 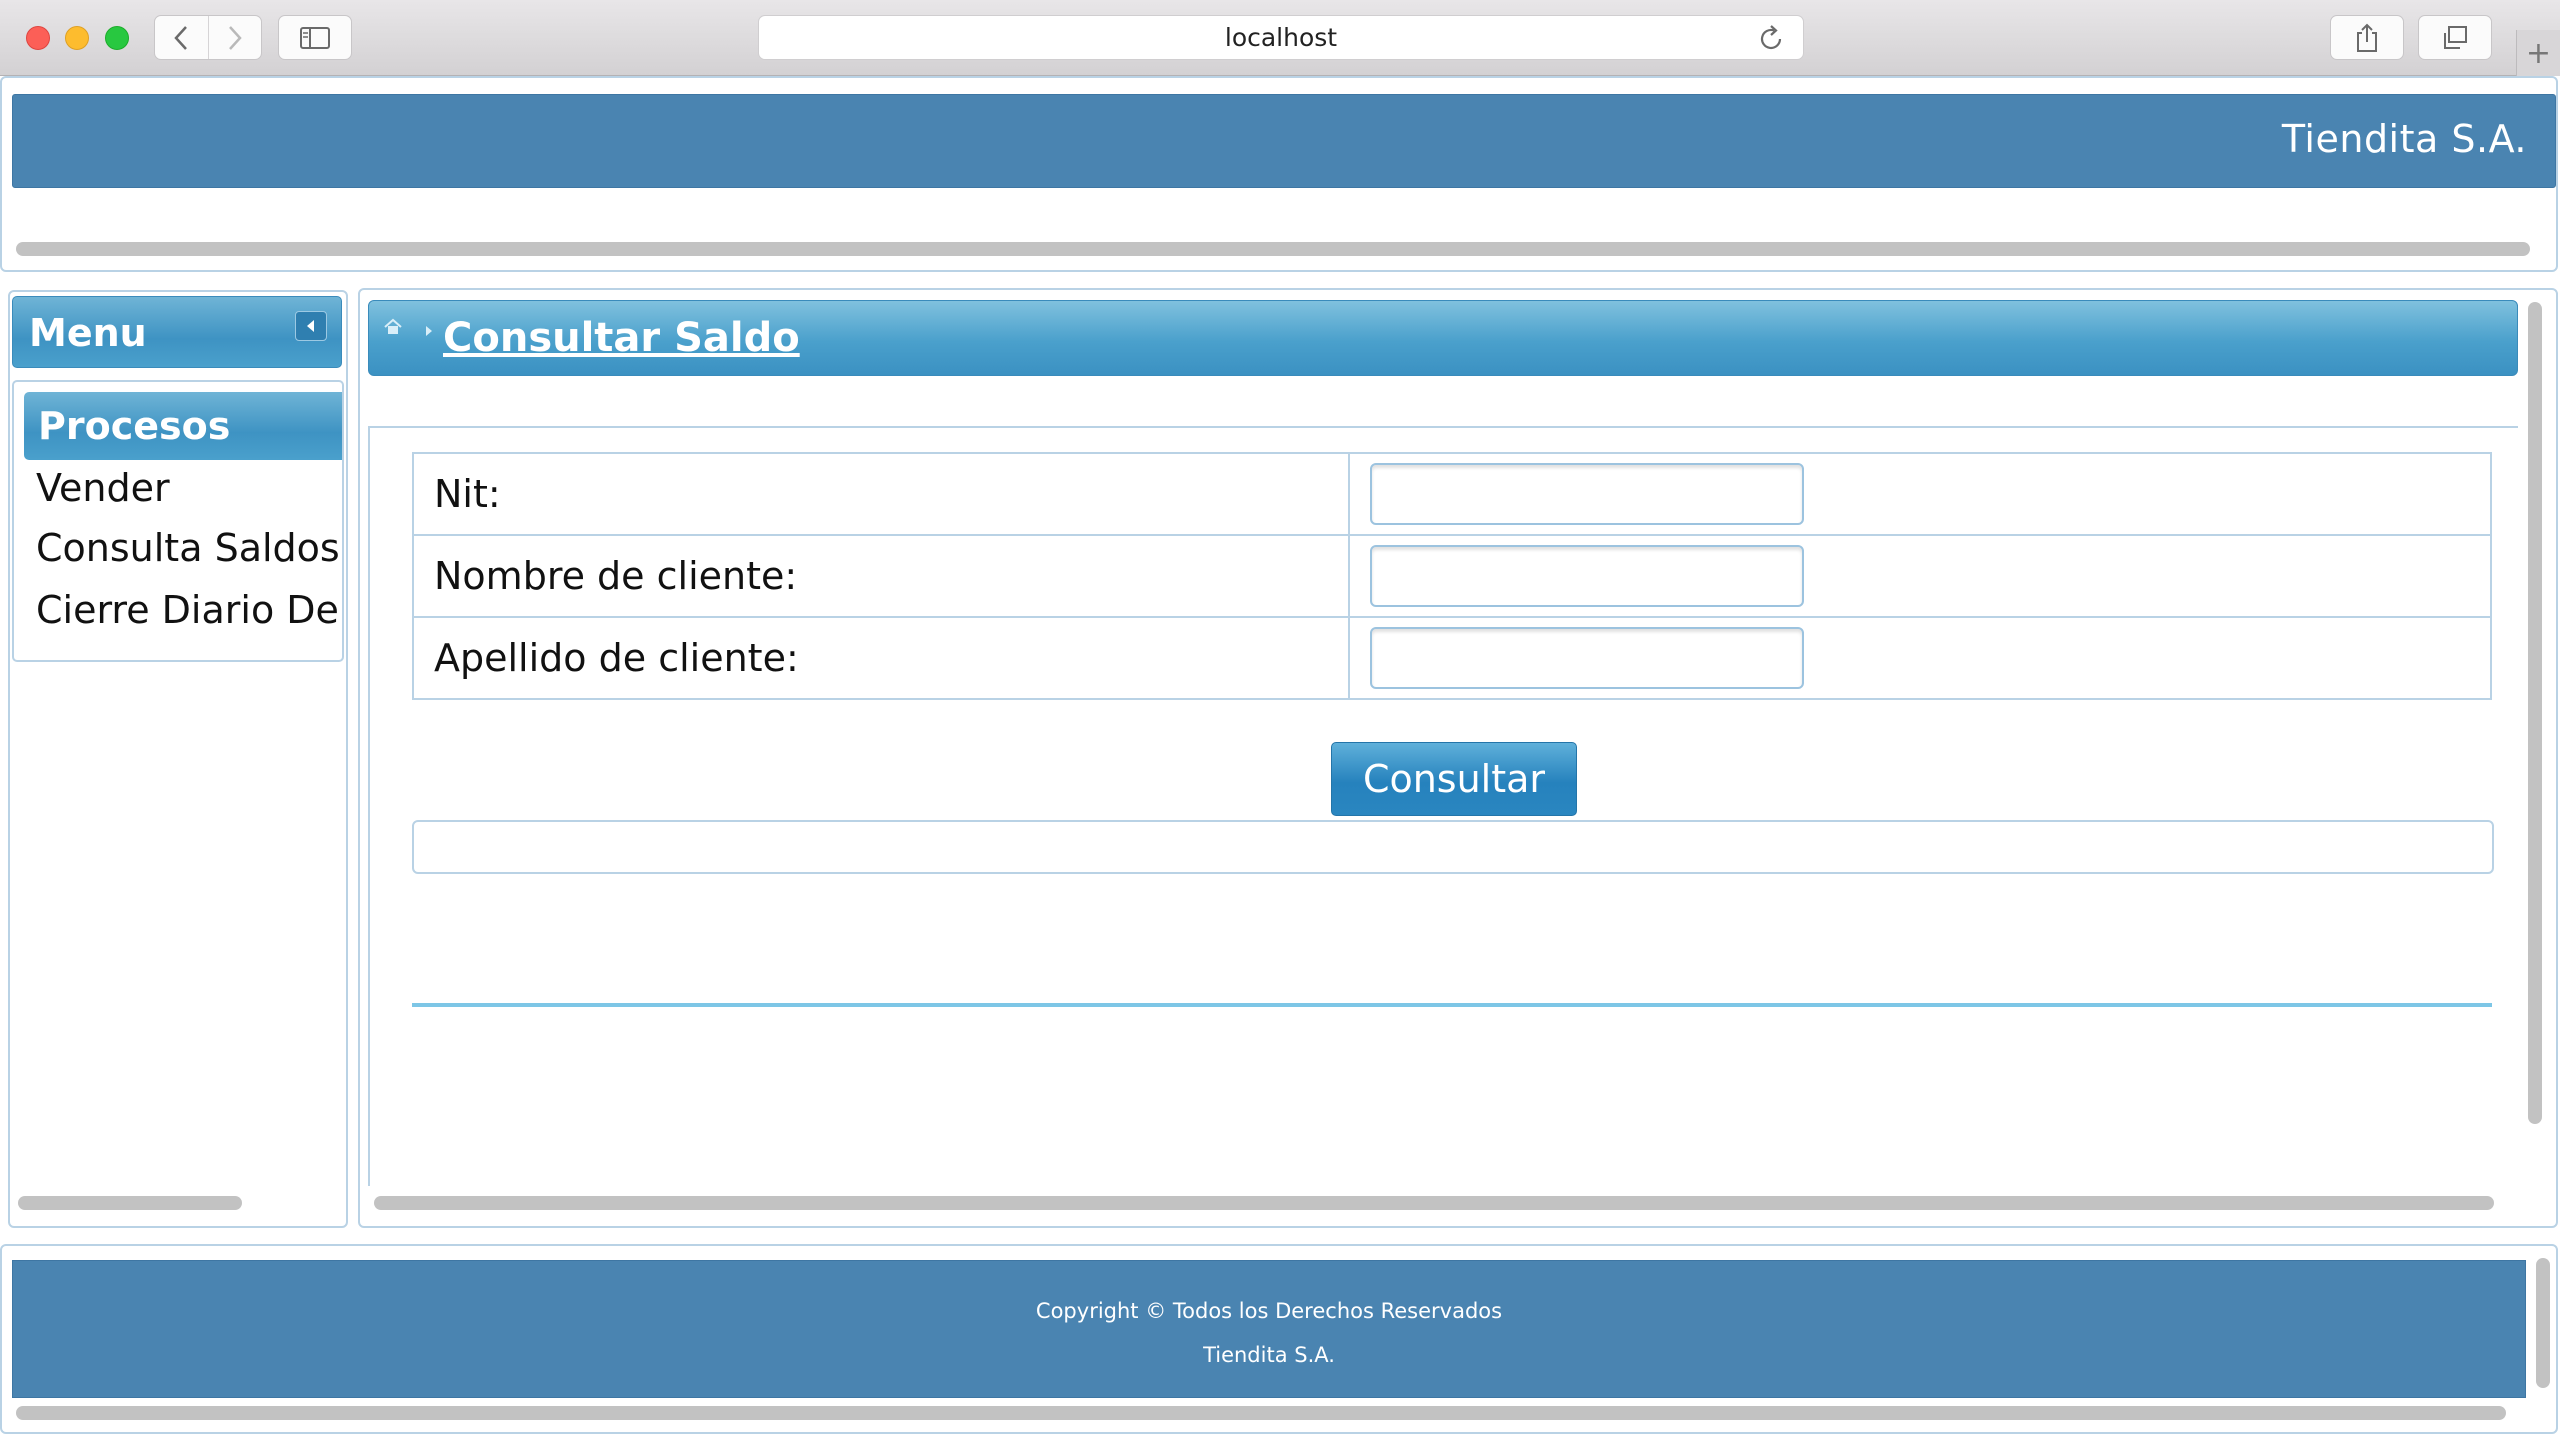 What do you see at coordinates (1261, 1413) in the screenshot?
I see `footer-horizontal-scrollbar` at bounding box center [1261, 1413].